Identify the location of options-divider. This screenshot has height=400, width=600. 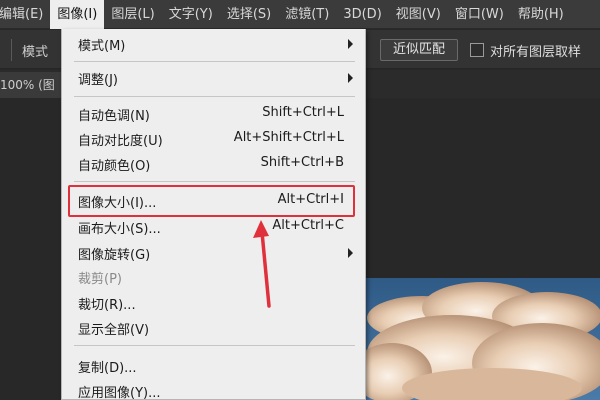
(11, 50).